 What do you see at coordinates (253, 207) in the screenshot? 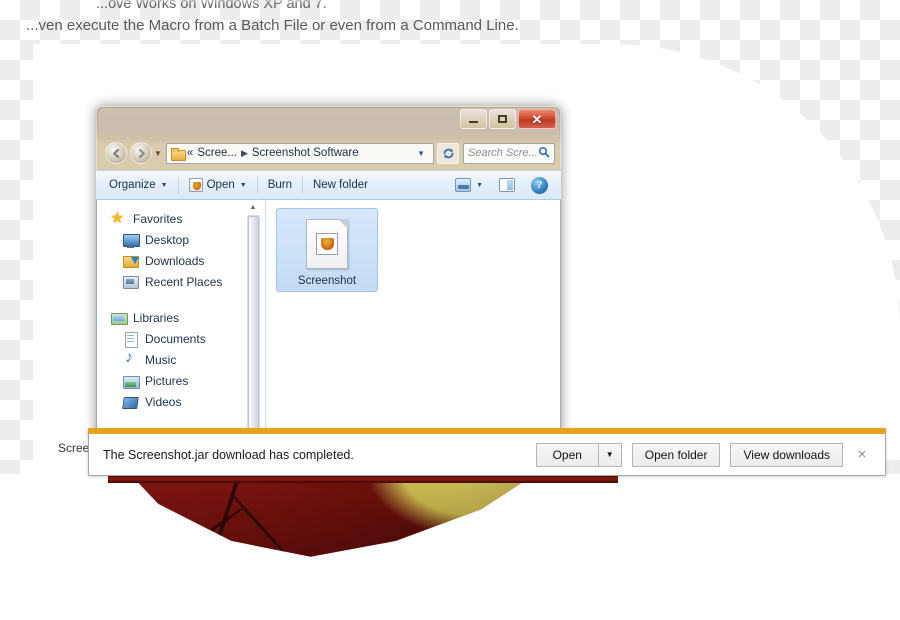
I see `scroll-up-icon: ▲` at bounding box center [253, 207].